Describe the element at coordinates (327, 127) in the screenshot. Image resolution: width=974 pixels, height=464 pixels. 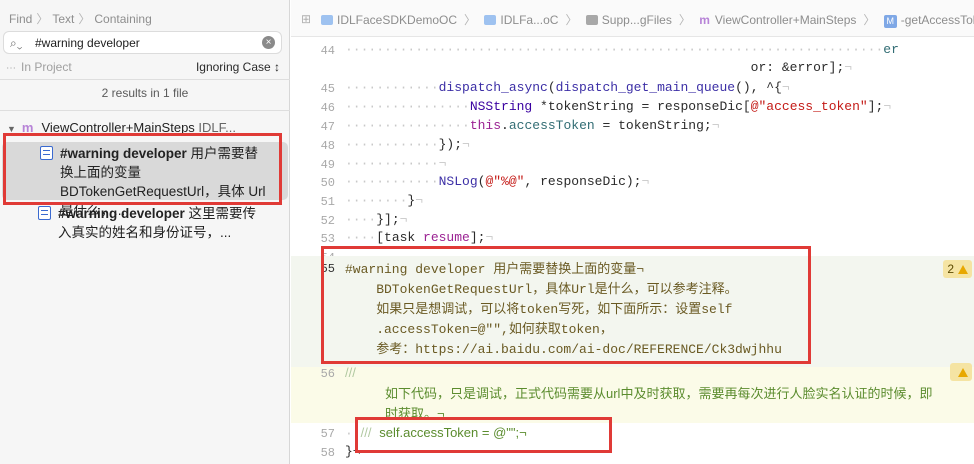
I see `line-number: 47` at that location.